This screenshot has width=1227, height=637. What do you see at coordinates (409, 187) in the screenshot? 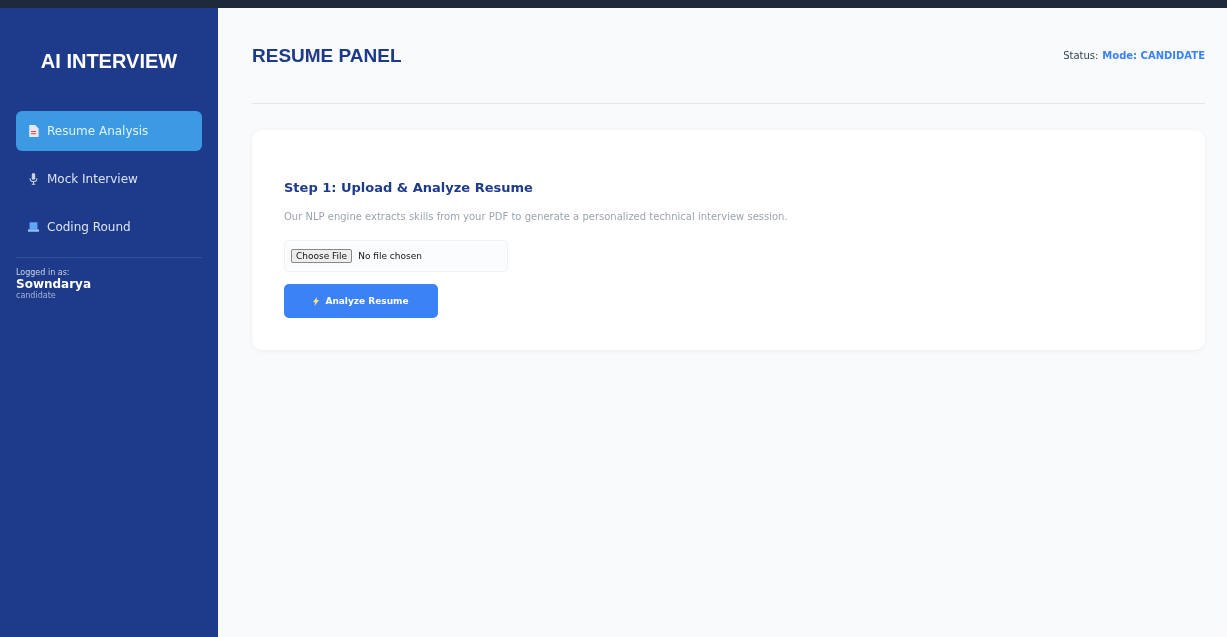
I see `card-heading: Step 1: Upload & Analyze Resume` at bounding box center [409, 187].